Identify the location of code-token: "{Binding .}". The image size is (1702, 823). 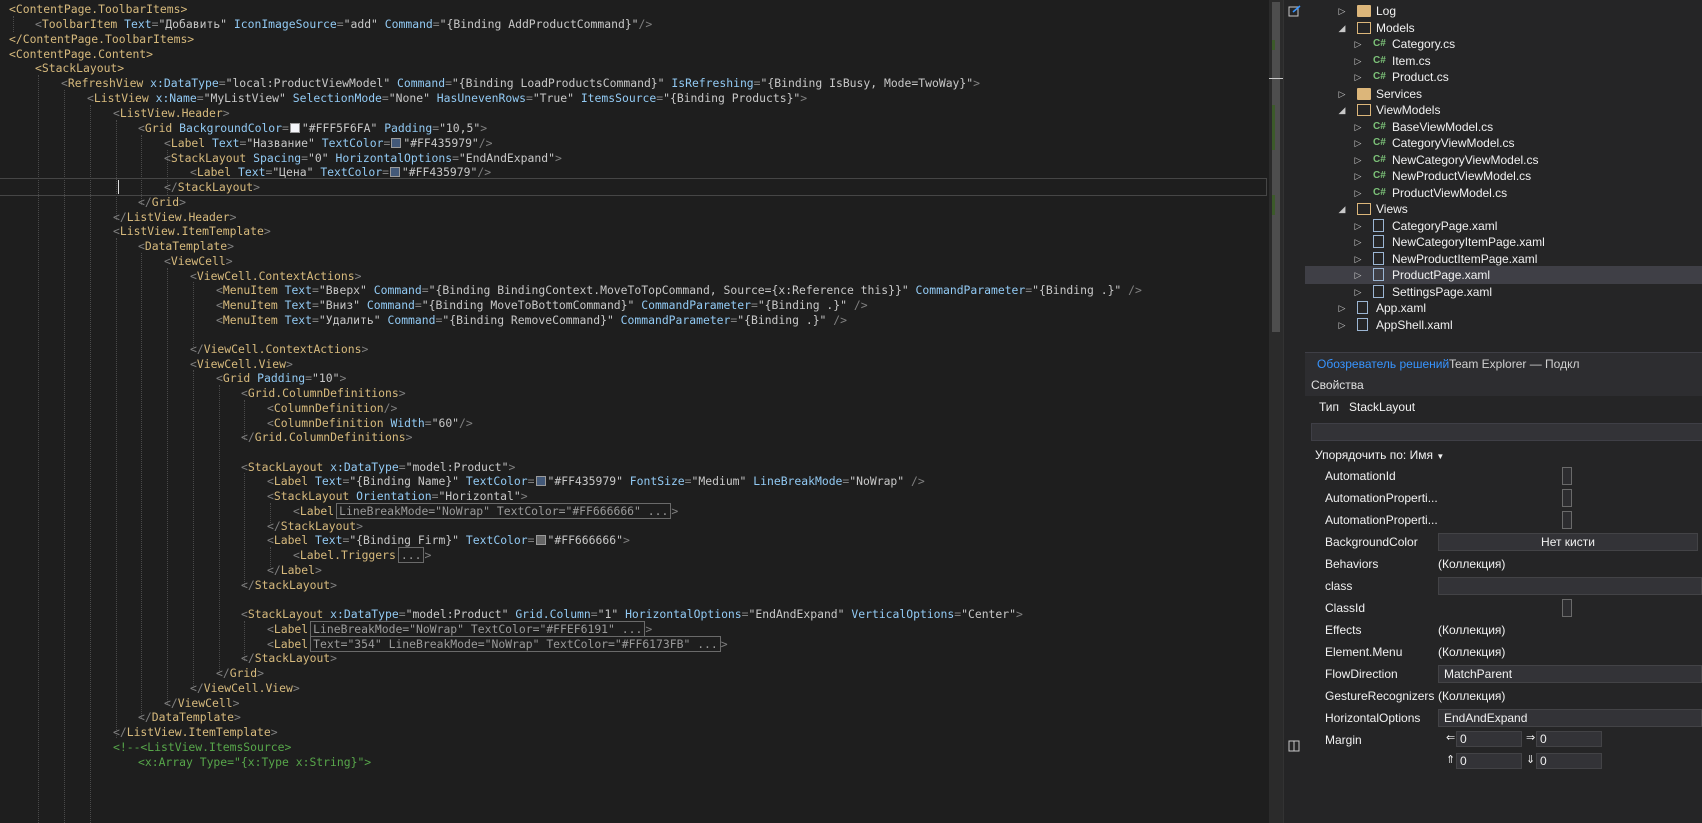
(1077, 290).